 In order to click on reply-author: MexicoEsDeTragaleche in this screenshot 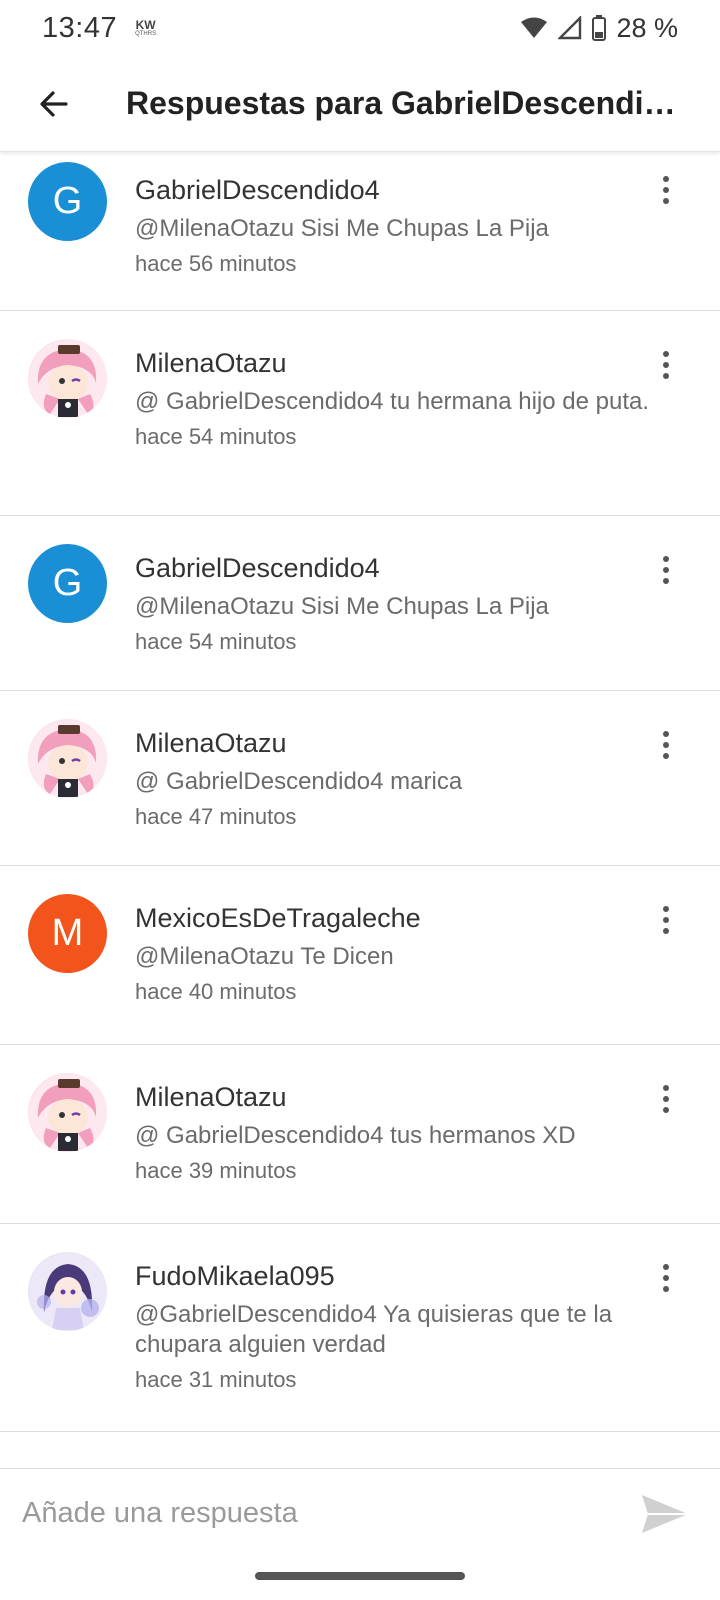, I will do `click(392, 918)`.